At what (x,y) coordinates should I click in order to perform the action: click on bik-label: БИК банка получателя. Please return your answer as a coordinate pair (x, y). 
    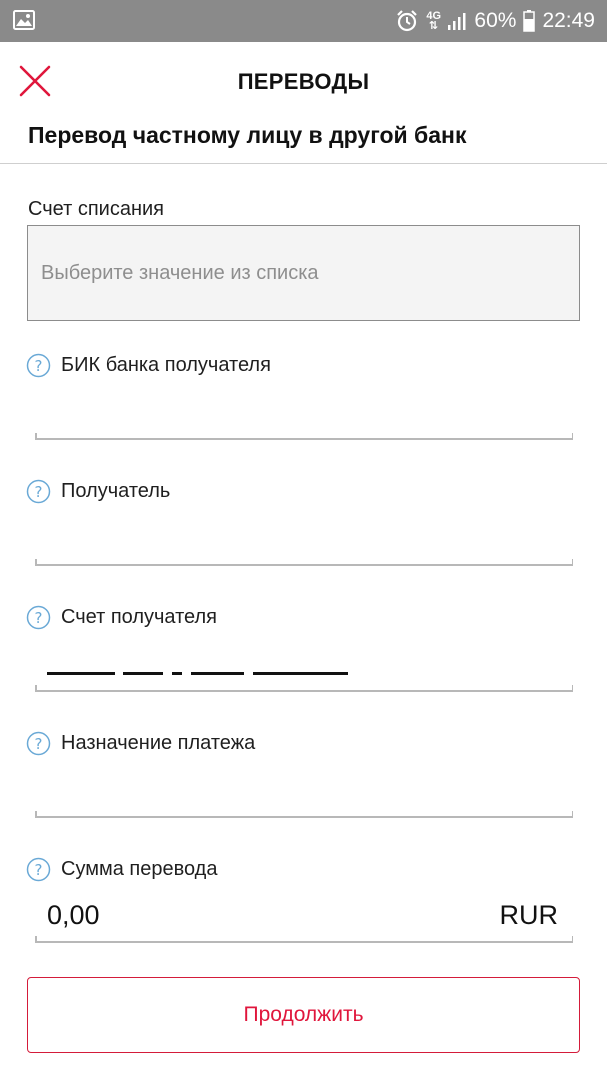
    Looking at the image, I should click on (166, 365).